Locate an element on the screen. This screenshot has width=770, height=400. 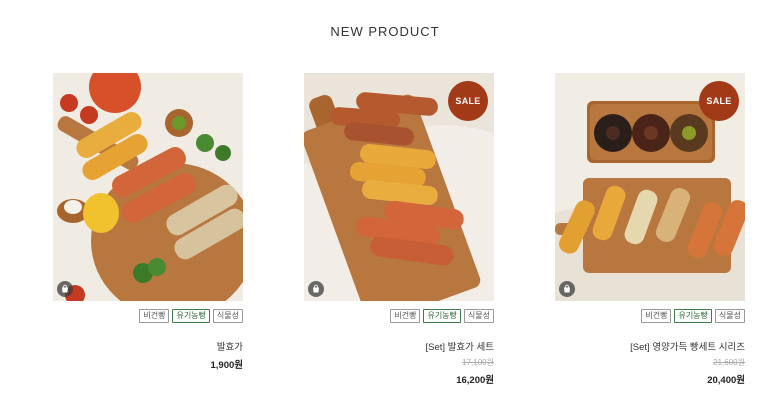
section-title: NEW PRODUCT is located at coordinates (385, 31).